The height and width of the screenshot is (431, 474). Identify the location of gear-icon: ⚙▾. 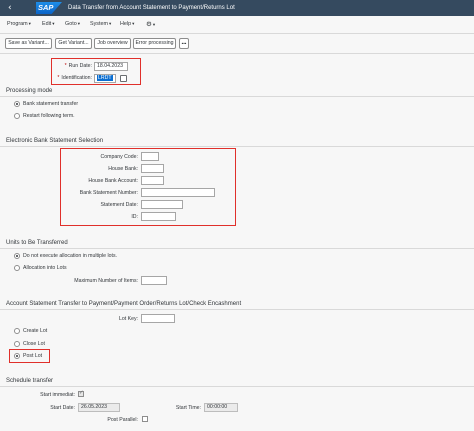
(150, 24).